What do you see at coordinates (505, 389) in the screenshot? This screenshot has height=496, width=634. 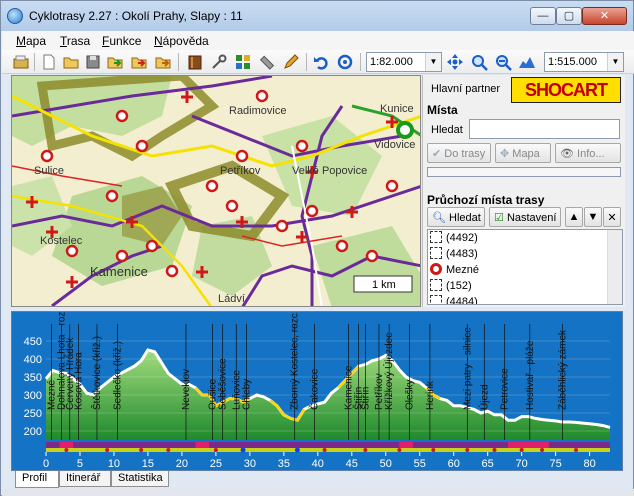 I see `waypoint-label: Petrovice` at bounding box center [505, 389].